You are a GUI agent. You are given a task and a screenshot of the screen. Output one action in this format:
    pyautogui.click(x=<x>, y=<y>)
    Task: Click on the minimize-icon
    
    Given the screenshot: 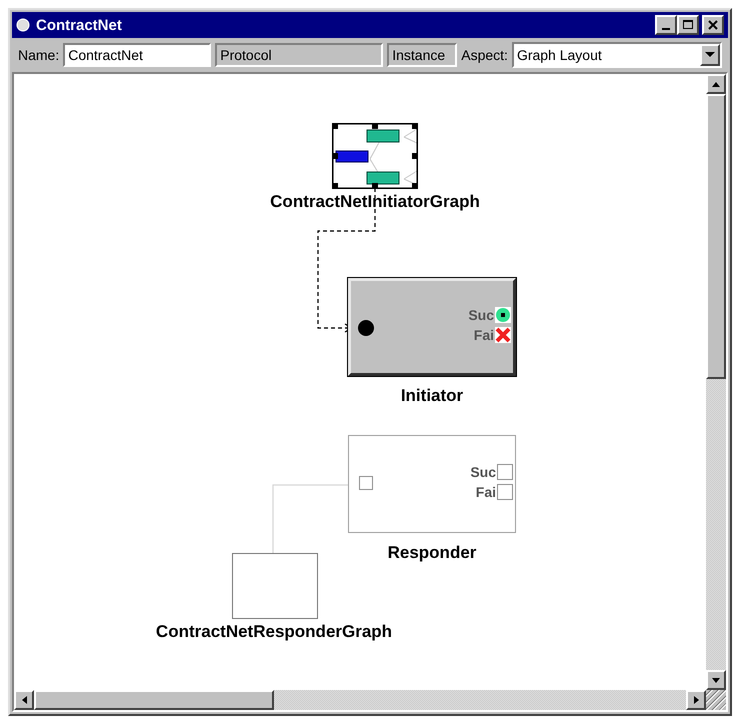 What is the action you would take?
    pyautogui.click(x=666, y=29)
    